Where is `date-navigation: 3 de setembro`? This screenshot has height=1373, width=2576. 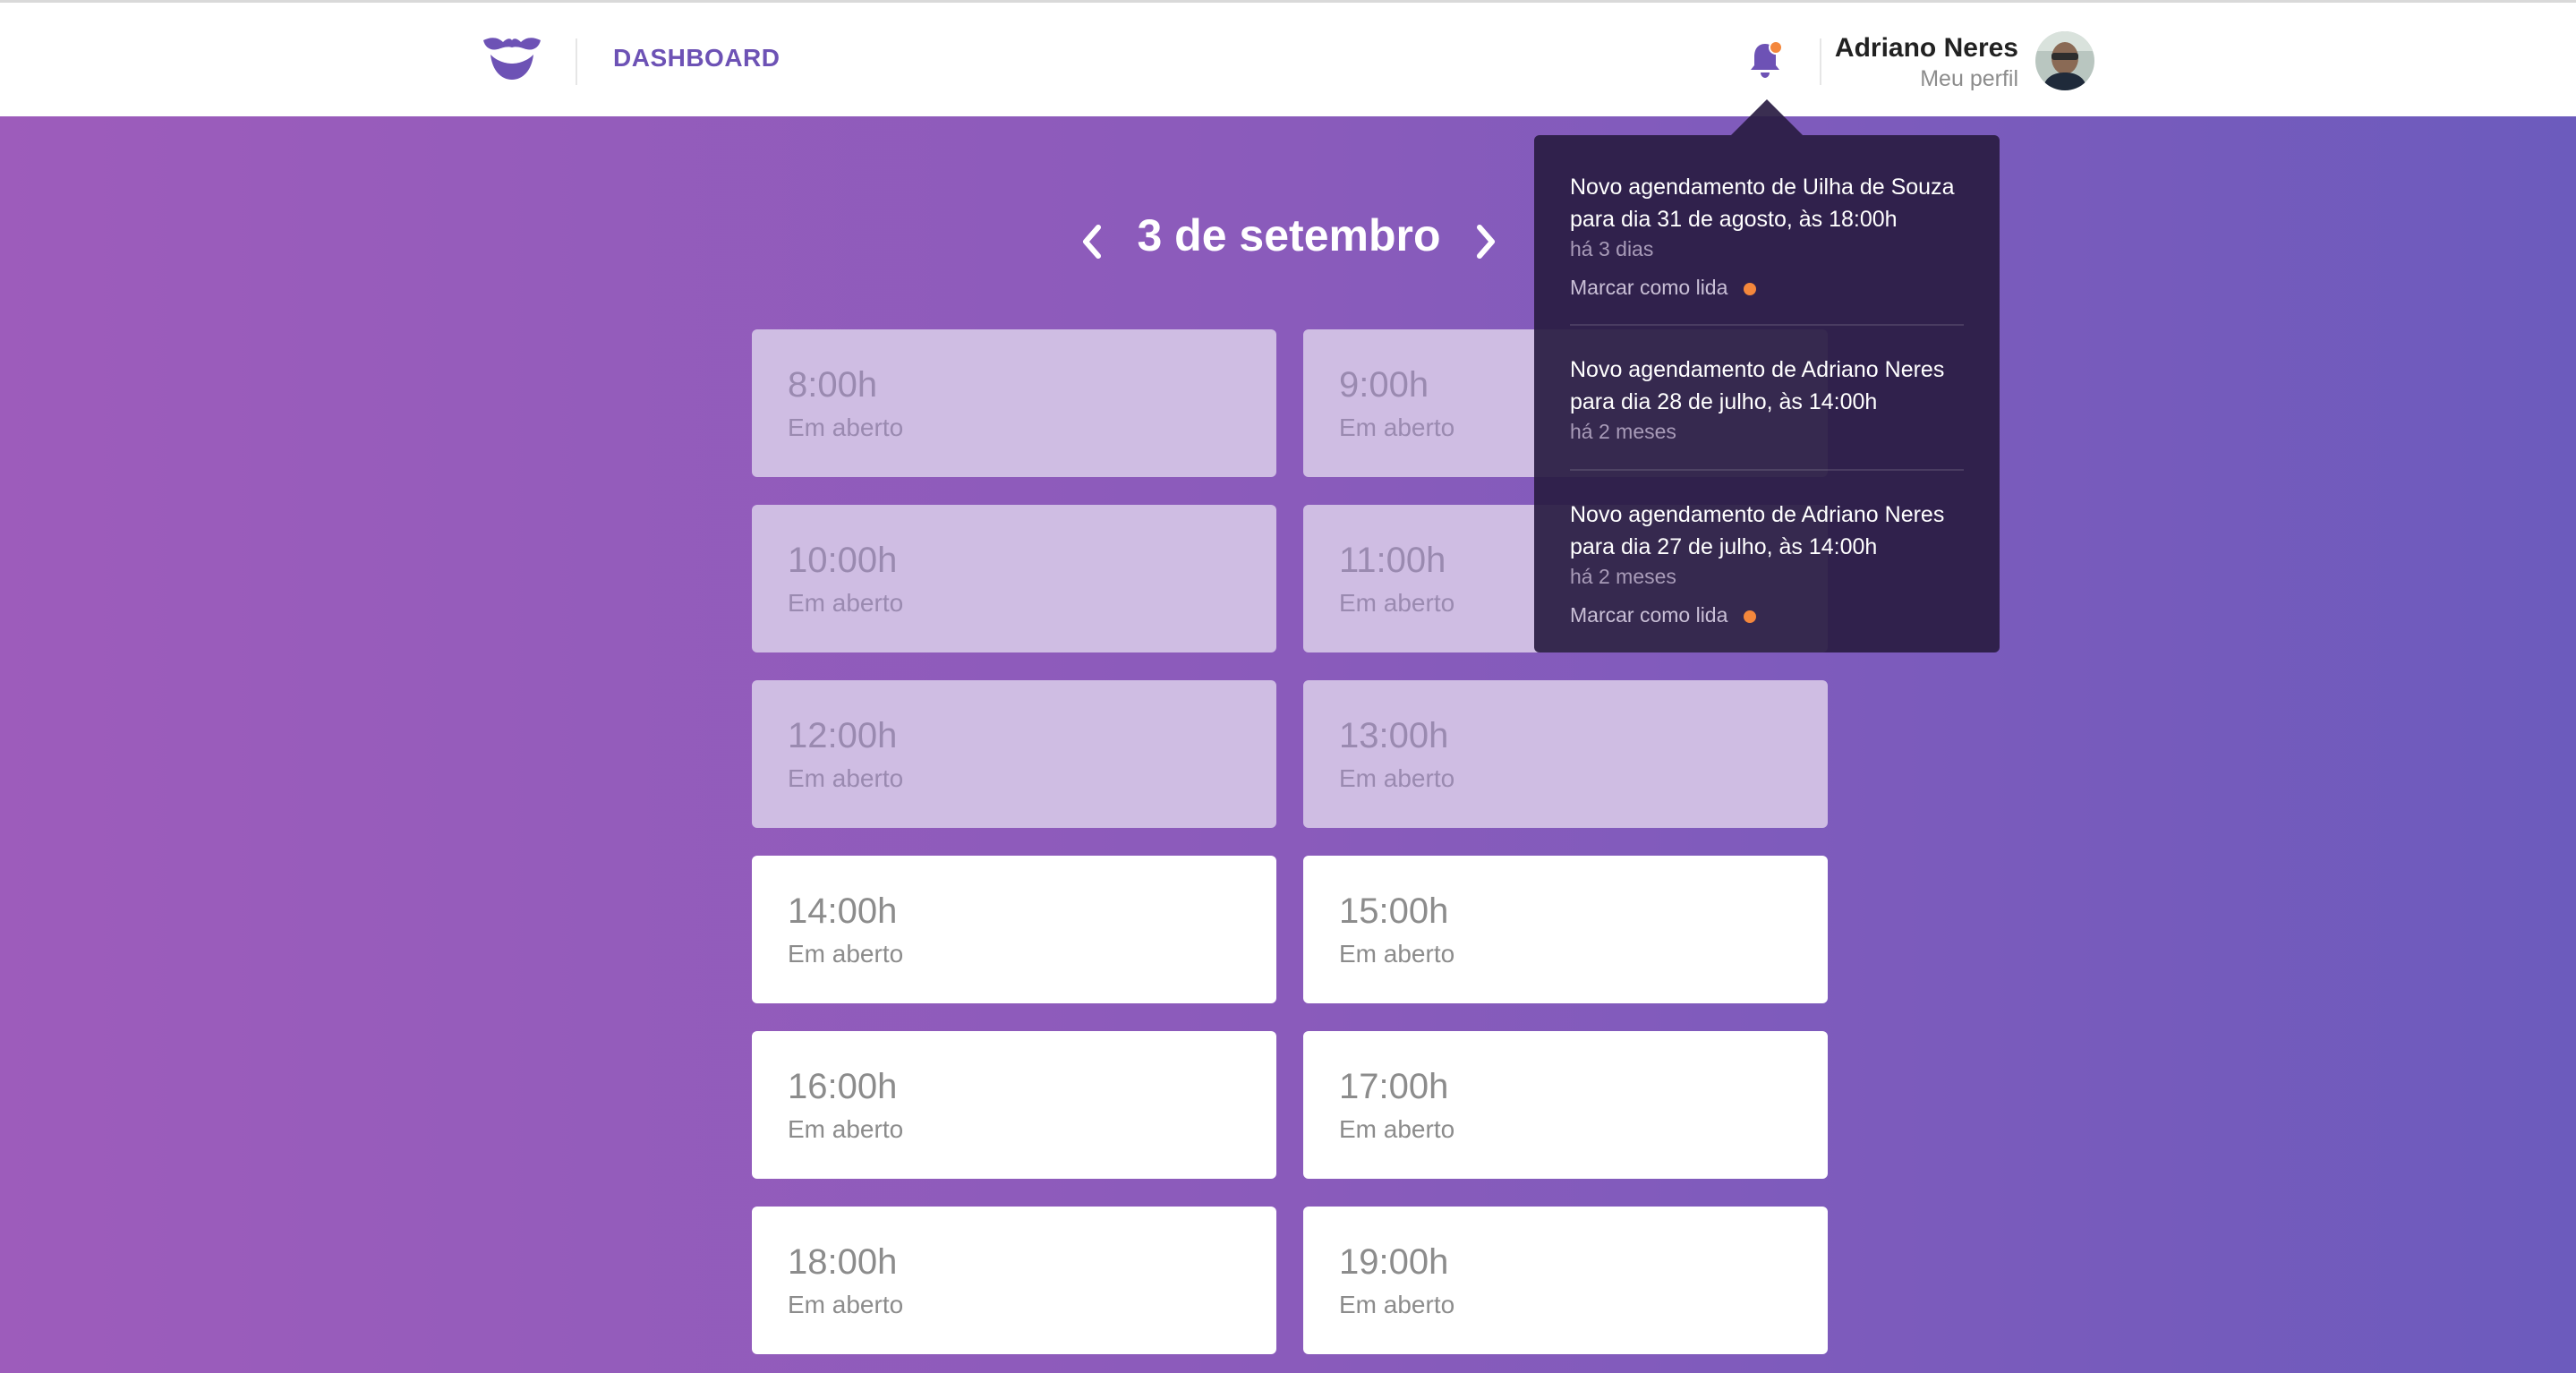
date-navigation: 3 de setembro is located at coordinates (1288, 241).